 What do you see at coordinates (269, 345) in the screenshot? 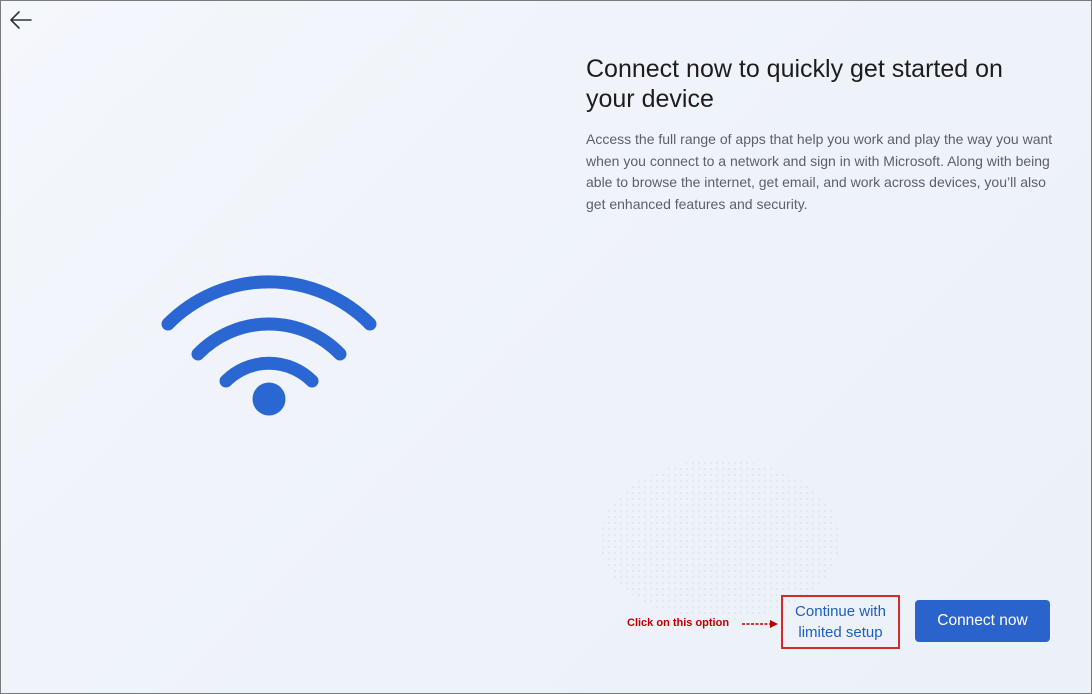
I see `wifi-icon` at bounding box center [269, 345].